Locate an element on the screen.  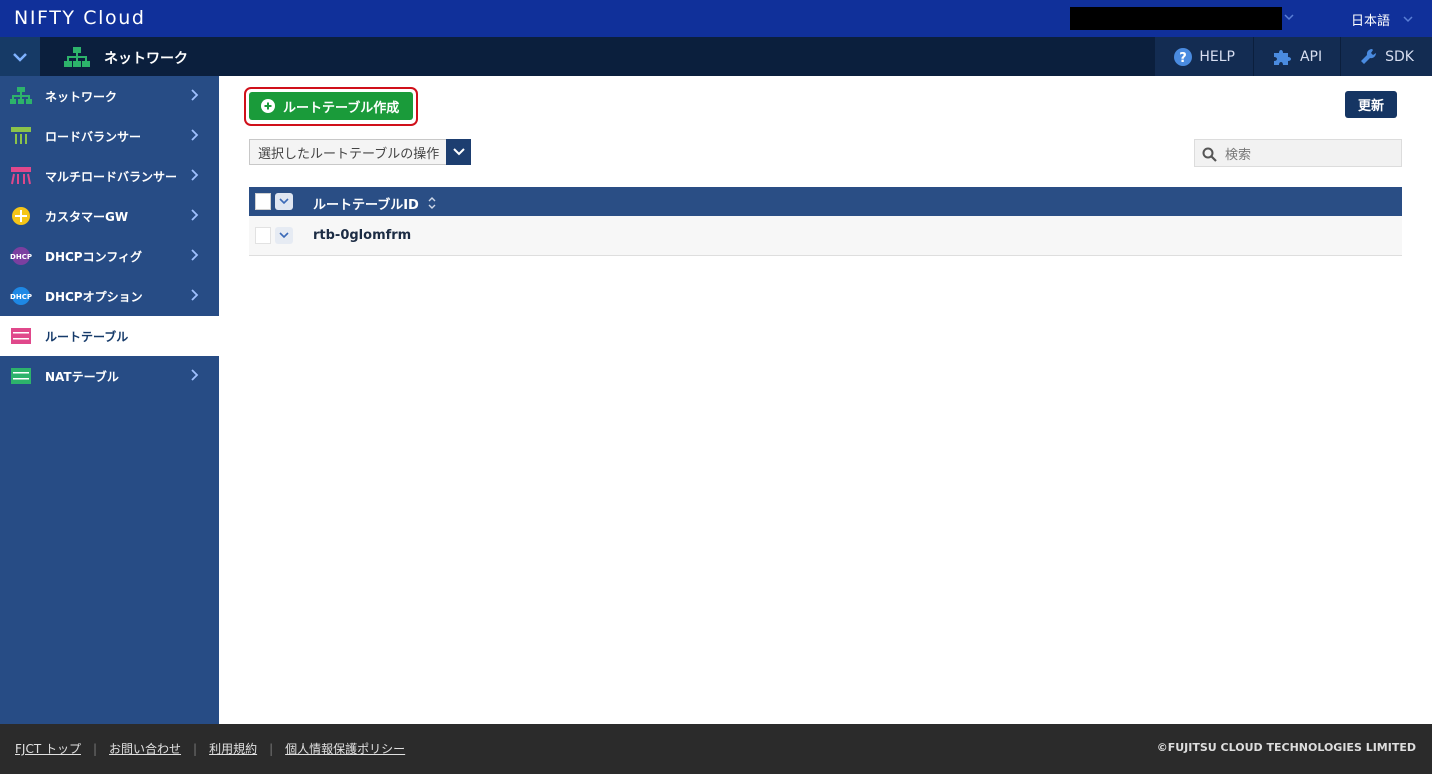
search-input: 検索 is located at coordinates (1298, 153).